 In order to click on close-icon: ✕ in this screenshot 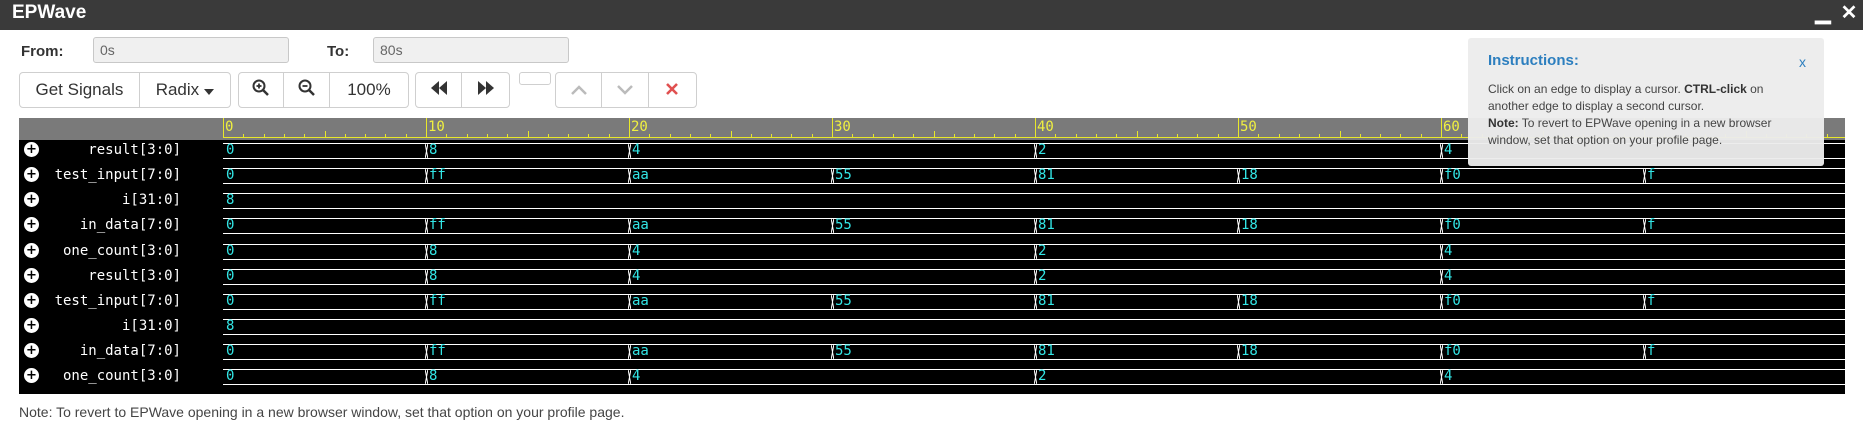, I will do `click(1849, 13)`.